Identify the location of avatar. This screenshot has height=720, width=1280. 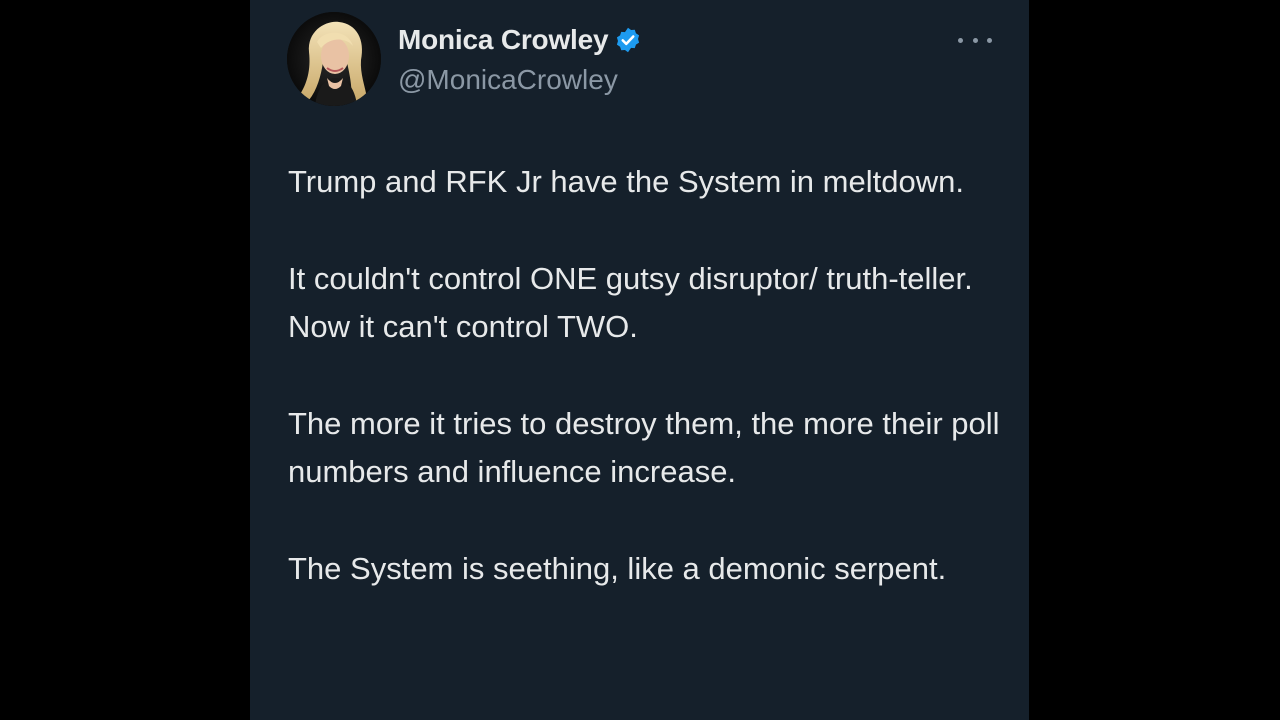
(334, 59).